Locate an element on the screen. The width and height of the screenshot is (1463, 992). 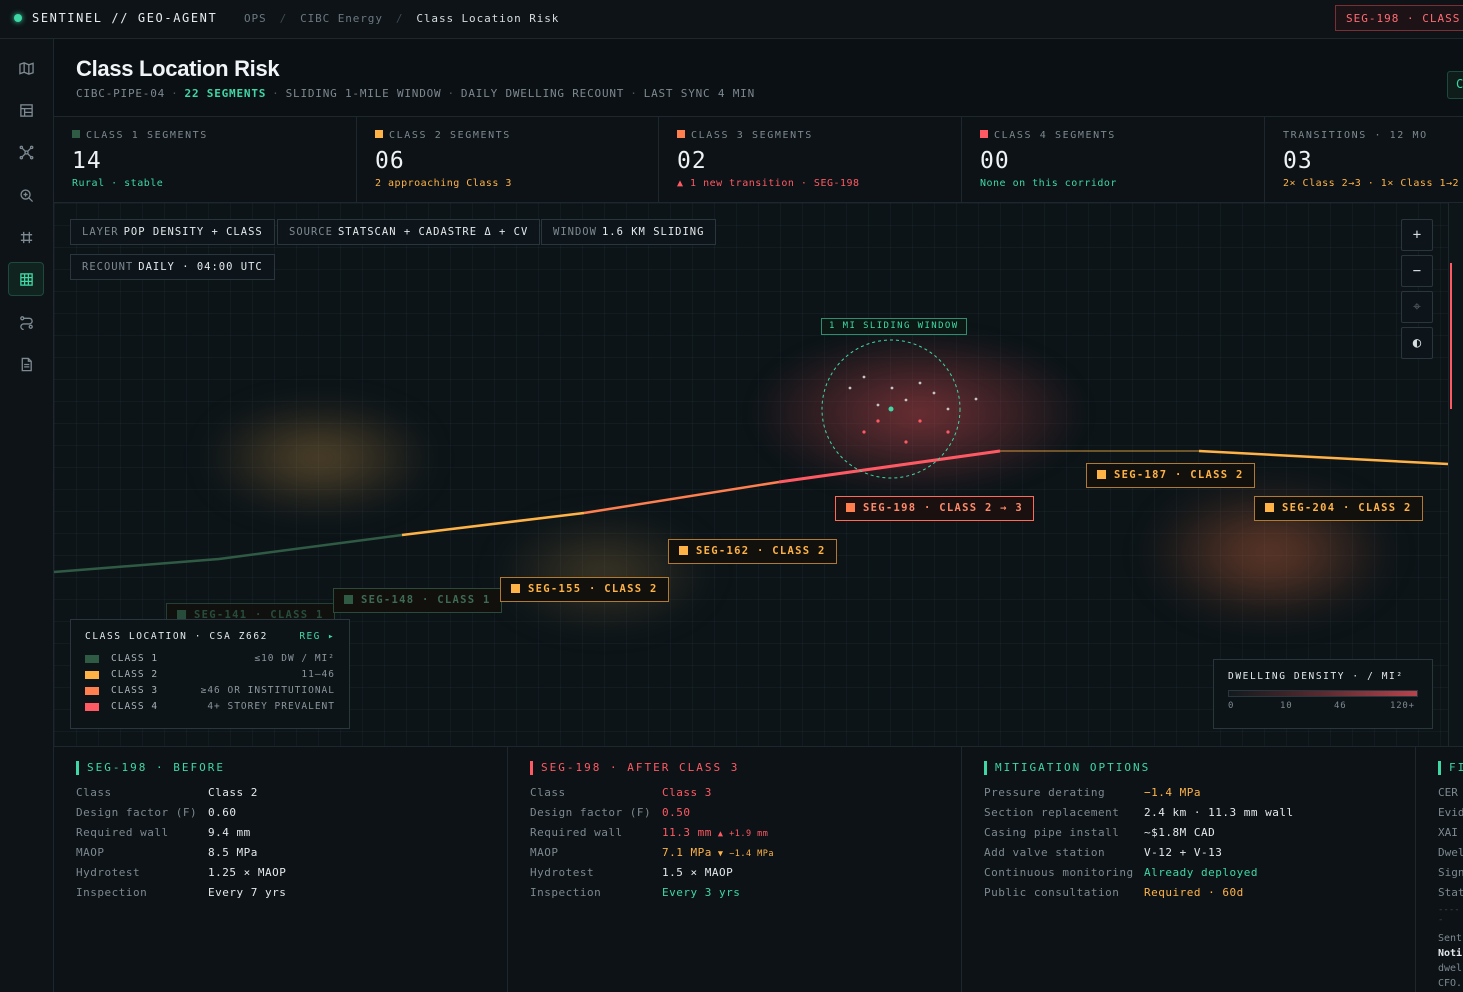
stat-label: CLASS 4 SEGMENTS is located at coordinates (1055, 135).